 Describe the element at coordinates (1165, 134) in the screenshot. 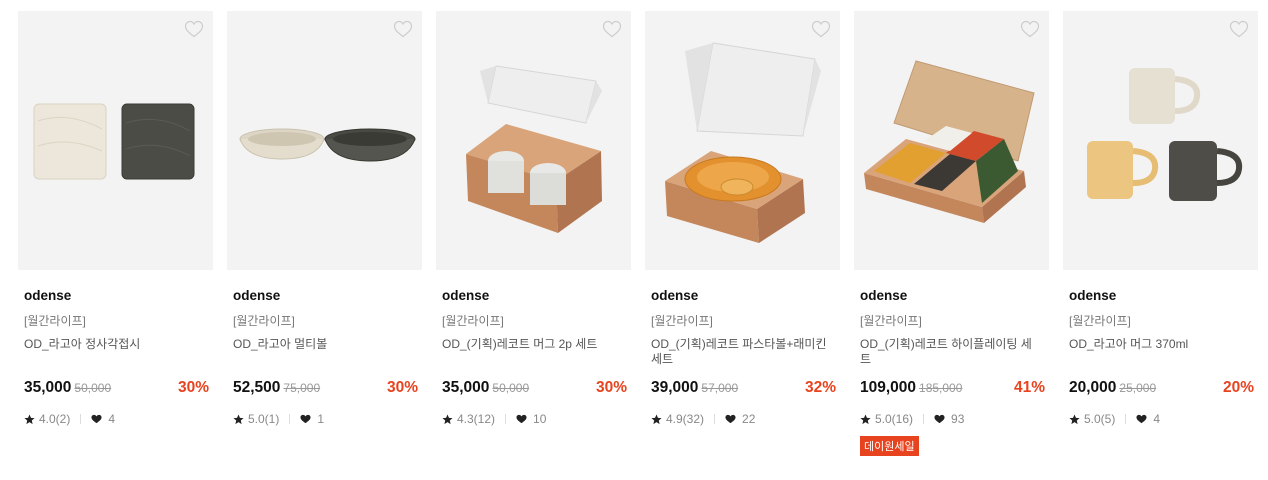

I see `product-photo-mugs` at that location.